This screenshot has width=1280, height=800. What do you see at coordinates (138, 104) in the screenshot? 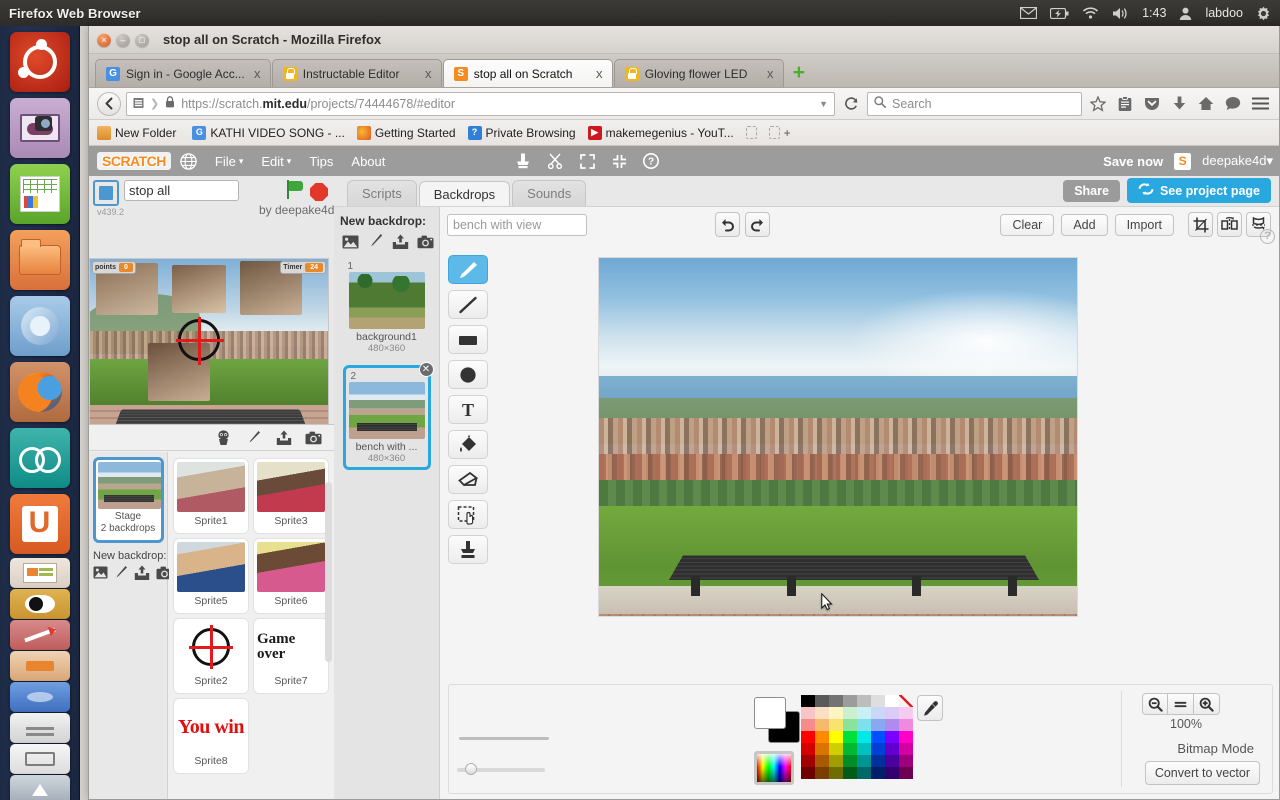
I see `site-identity-icon` at bounding box center [138, 104].